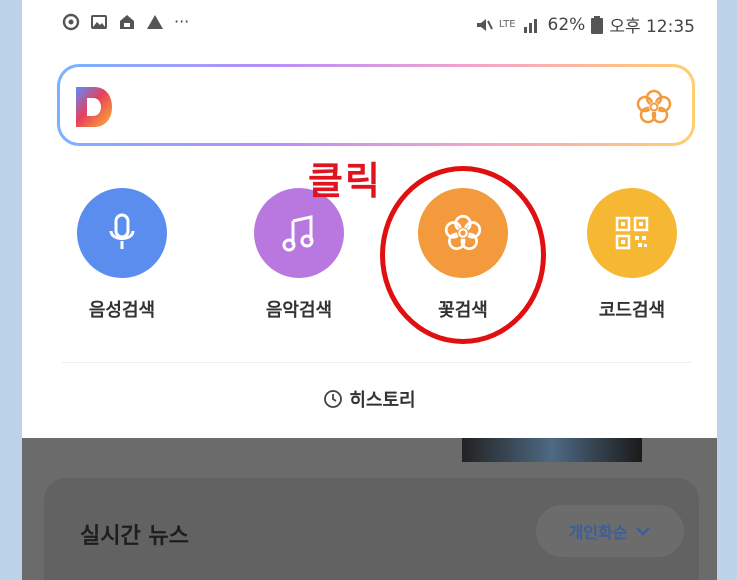 This screenshot has width=737, height=580. What do you see at coordinates (333, 399) in the screenshot?
I see `clock-icon` at bounding box center [333, 399].